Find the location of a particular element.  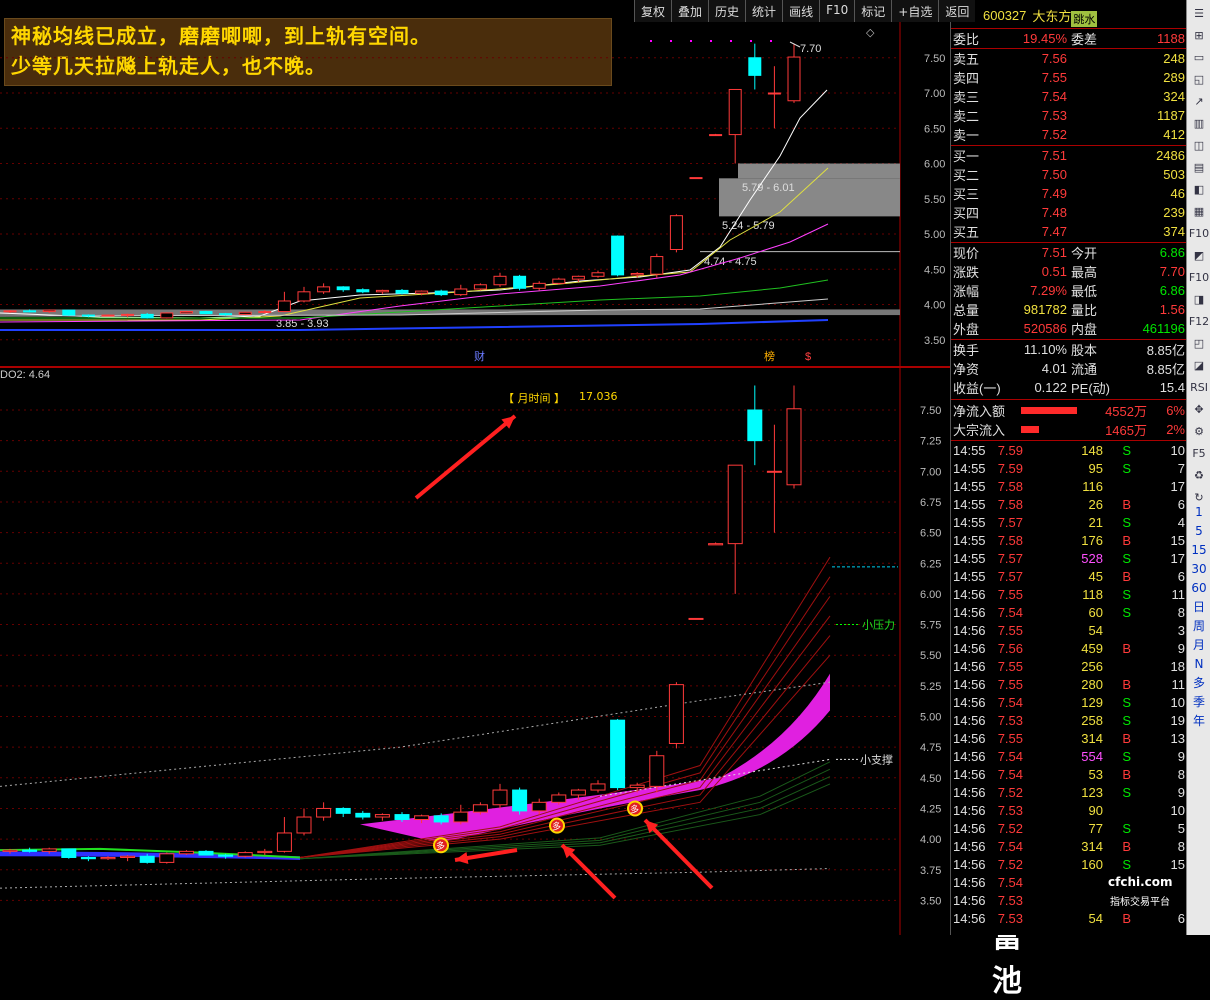

period-button: 15 is located at coordinates (1198, 550).